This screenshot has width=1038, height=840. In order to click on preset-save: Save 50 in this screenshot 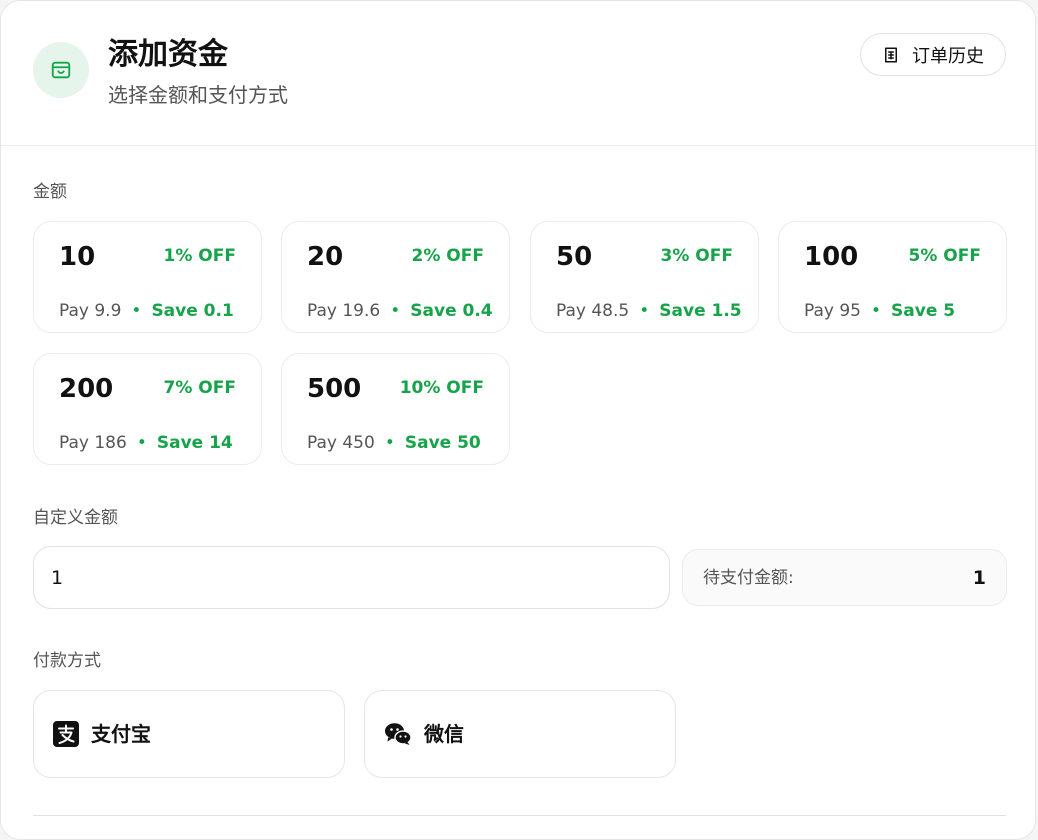, I will do `click(442, 443)`.